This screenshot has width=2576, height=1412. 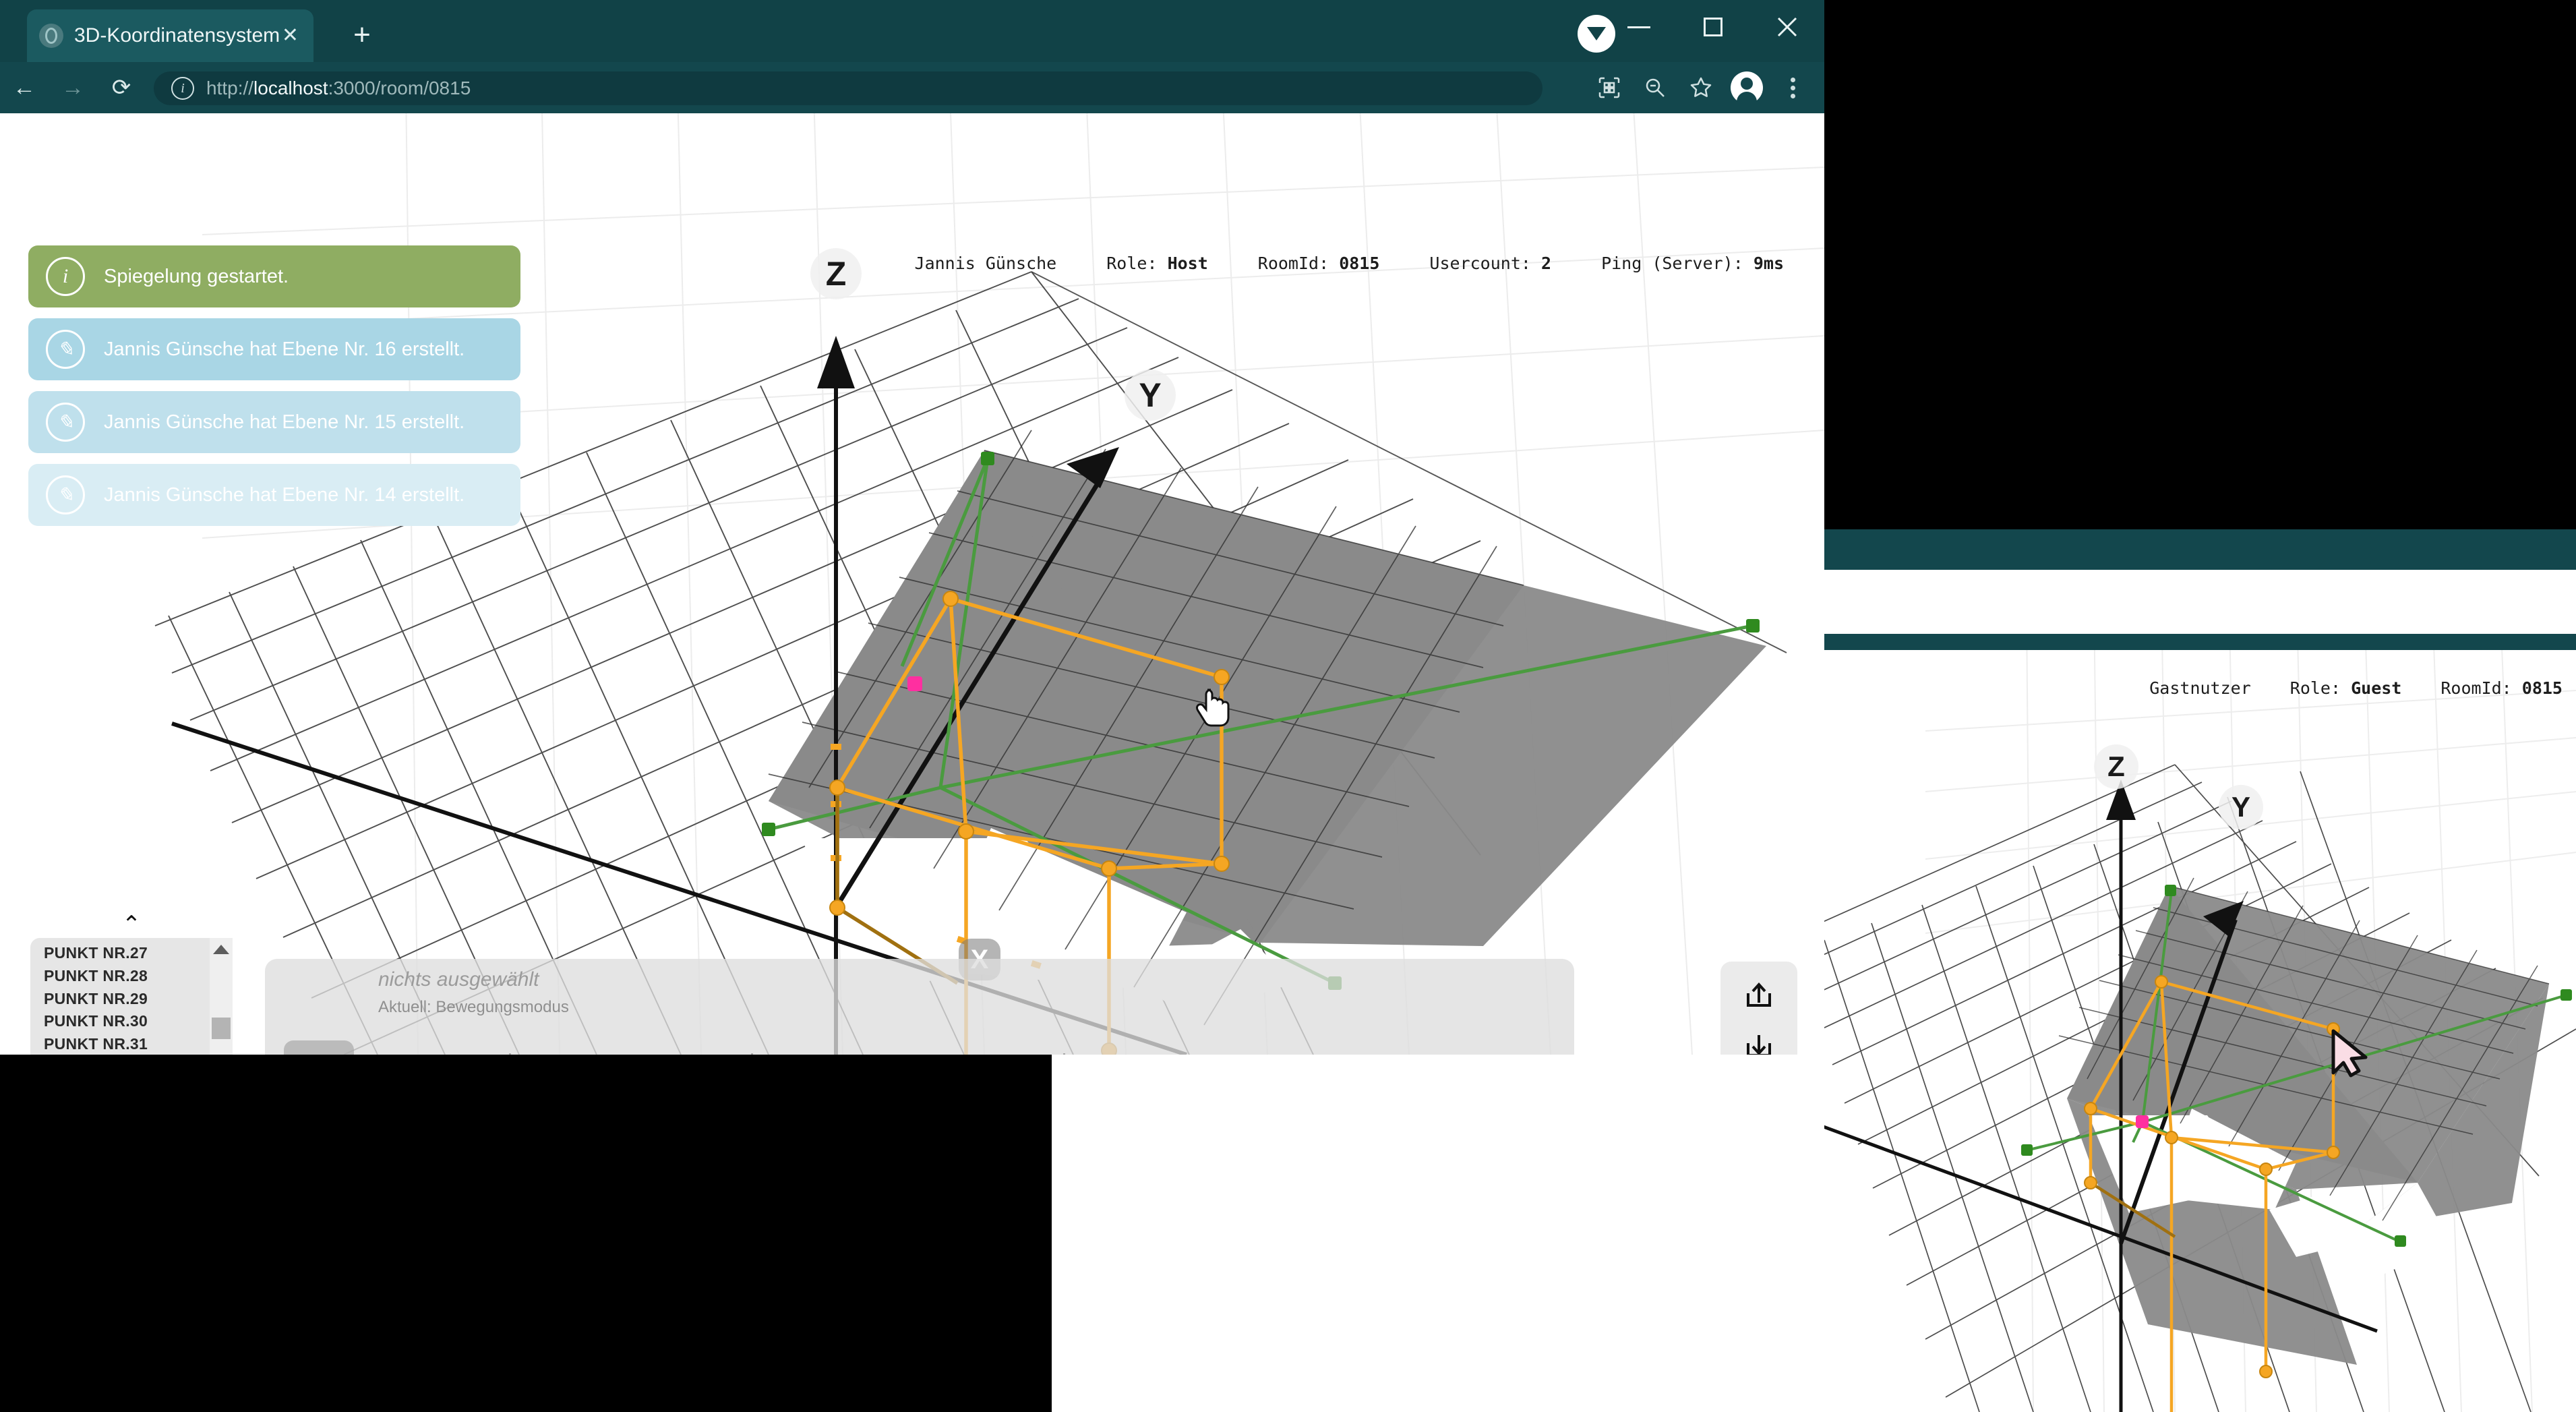 What do you see at coordinates (2241, 807) in the screenshot?
I see `guest-axis-label-y: Y` at bounding box center [2241, 807].